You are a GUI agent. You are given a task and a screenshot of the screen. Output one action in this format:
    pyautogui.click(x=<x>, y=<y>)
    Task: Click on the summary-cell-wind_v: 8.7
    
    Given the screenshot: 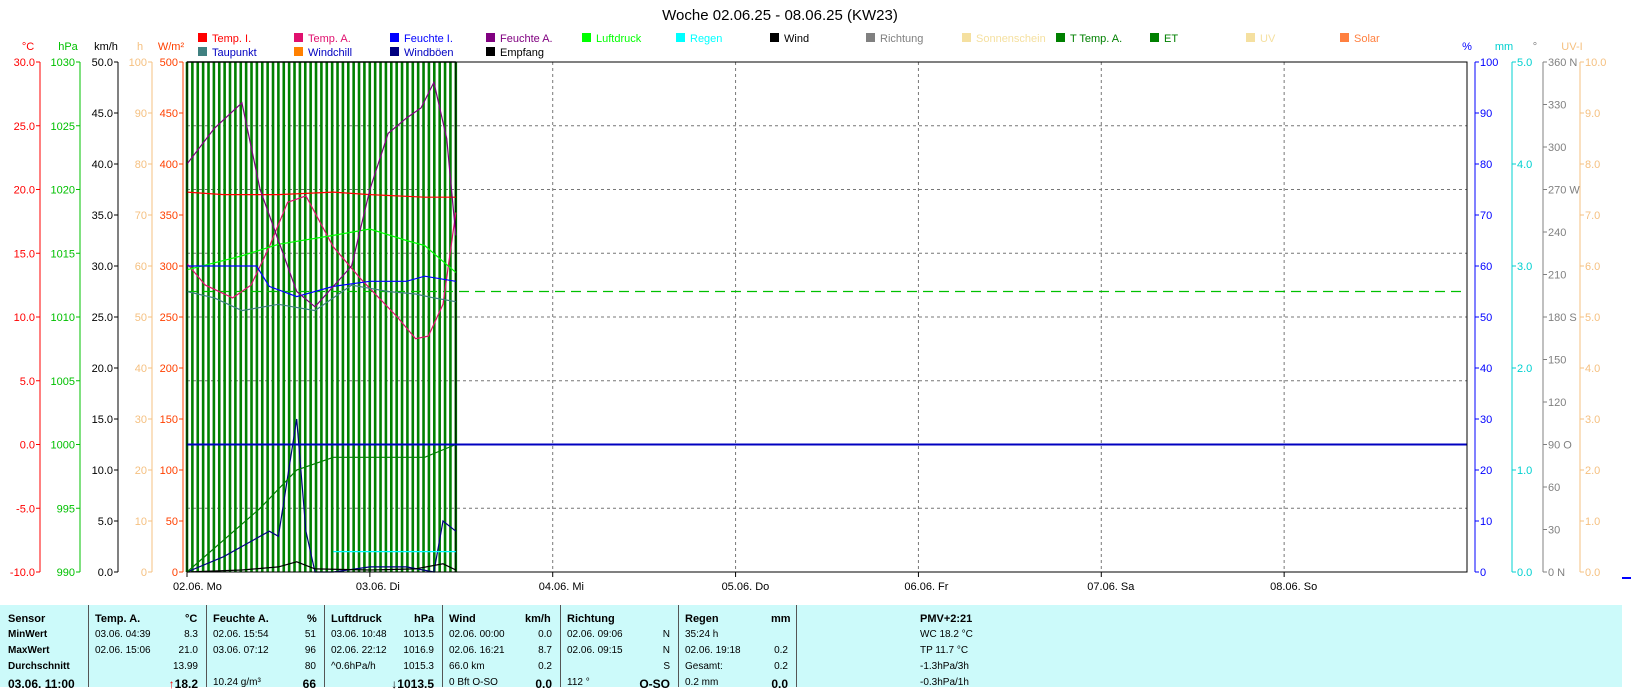 What is the action you would take?
    pyautogui.click(x=545, y=650)
    